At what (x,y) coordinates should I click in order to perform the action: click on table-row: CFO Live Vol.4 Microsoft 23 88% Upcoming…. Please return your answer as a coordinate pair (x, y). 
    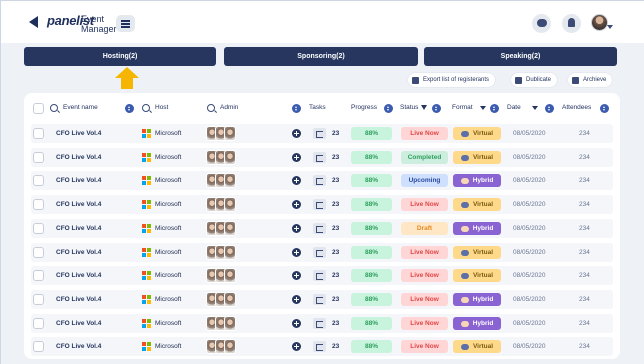
    Looking at the image, I should click on (322, 180).